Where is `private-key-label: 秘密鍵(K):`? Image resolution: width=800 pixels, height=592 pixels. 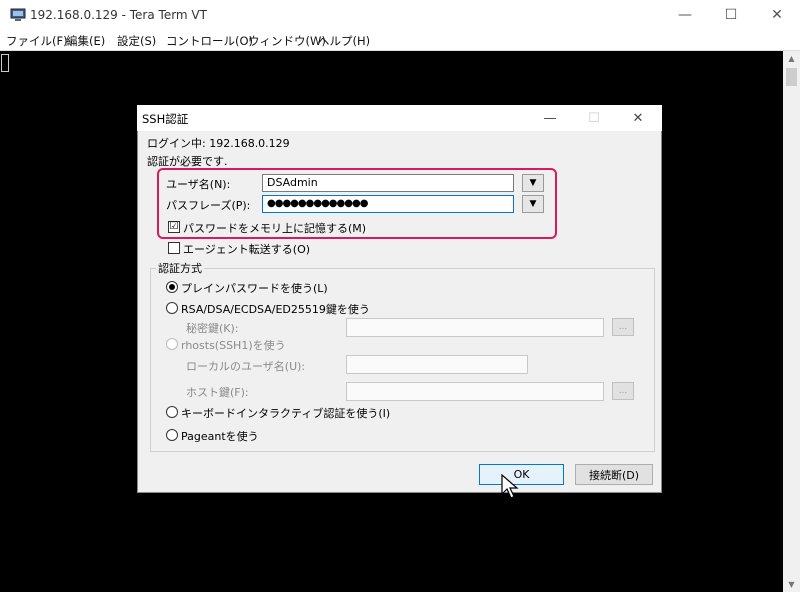
private-key-label: 秘密鍵(K): is located at coordinates (212, 328).